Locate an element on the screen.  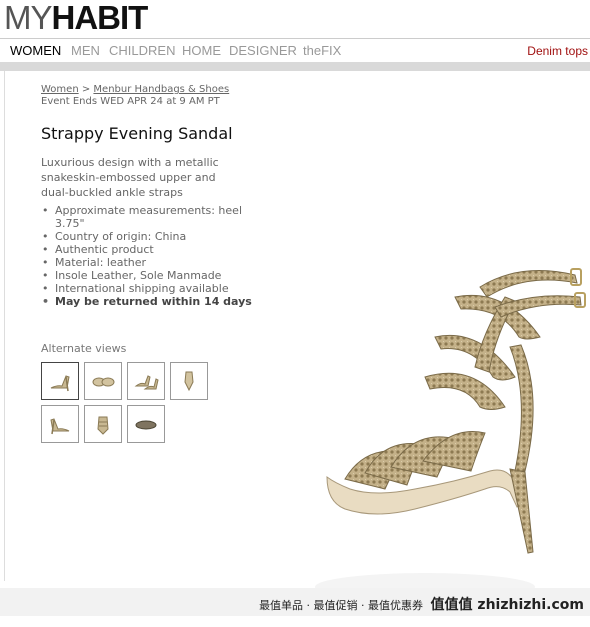
feature-item: Insole Leather, Sole Manmade is located at coordinates (151, 275).